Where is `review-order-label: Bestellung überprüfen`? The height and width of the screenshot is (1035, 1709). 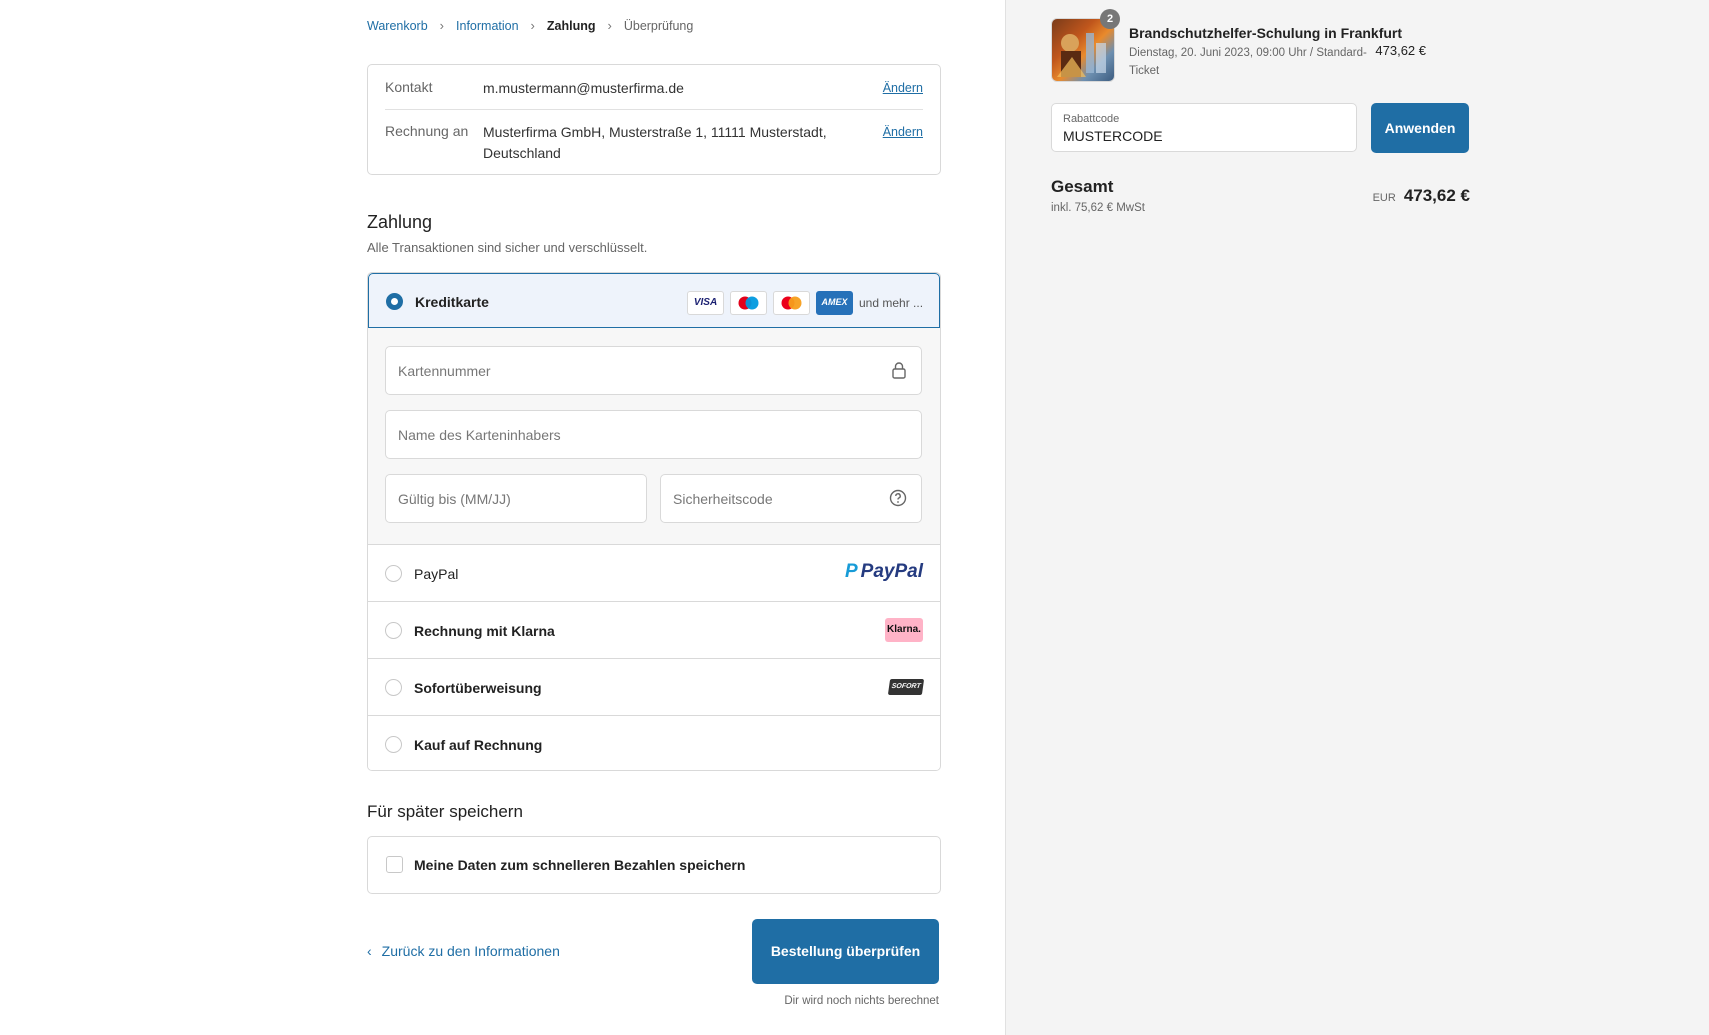
review-order-label: Bestellung überprüfen is located at coordinates (845, 951).